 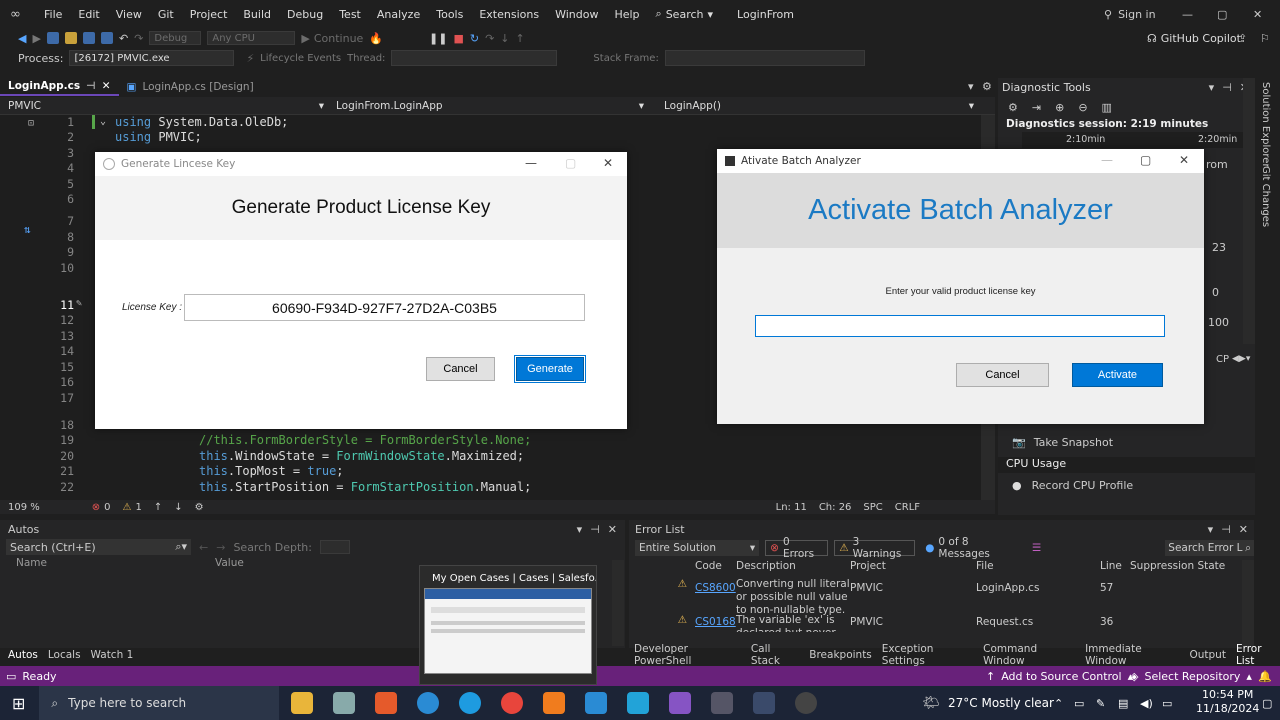 What do you see at coordinates (1248, 603) in the screenshot?
I see `errorlist-scrollbar` at bounding box center [1248, 603].